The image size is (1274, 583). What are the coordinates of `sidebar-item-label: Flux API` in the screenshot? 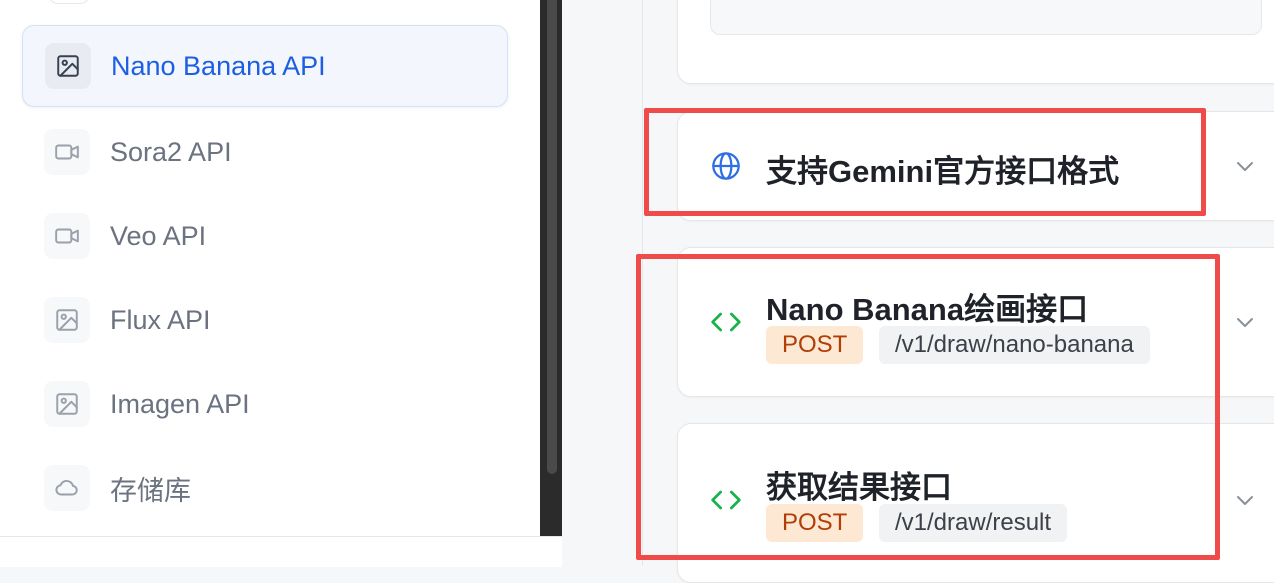 It's located at (160, 319).